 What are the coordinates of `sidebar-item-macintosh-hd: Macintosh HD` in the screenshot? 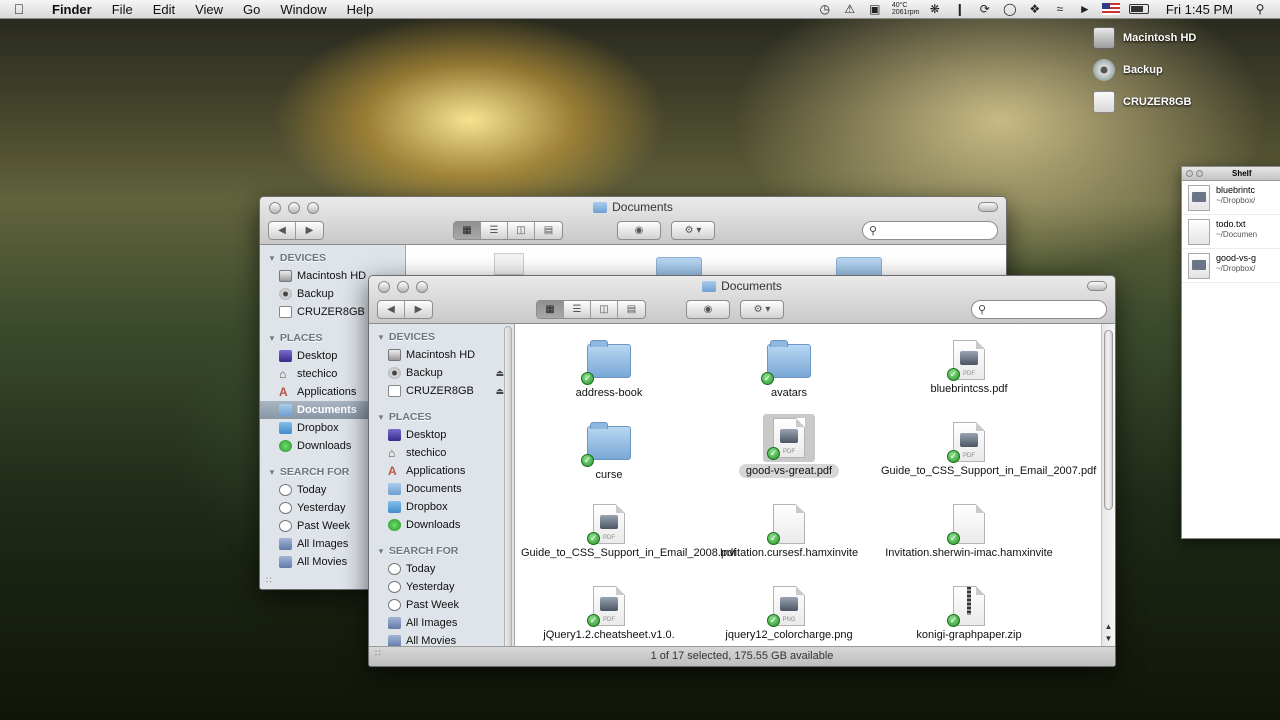 It's located at (441, 355).